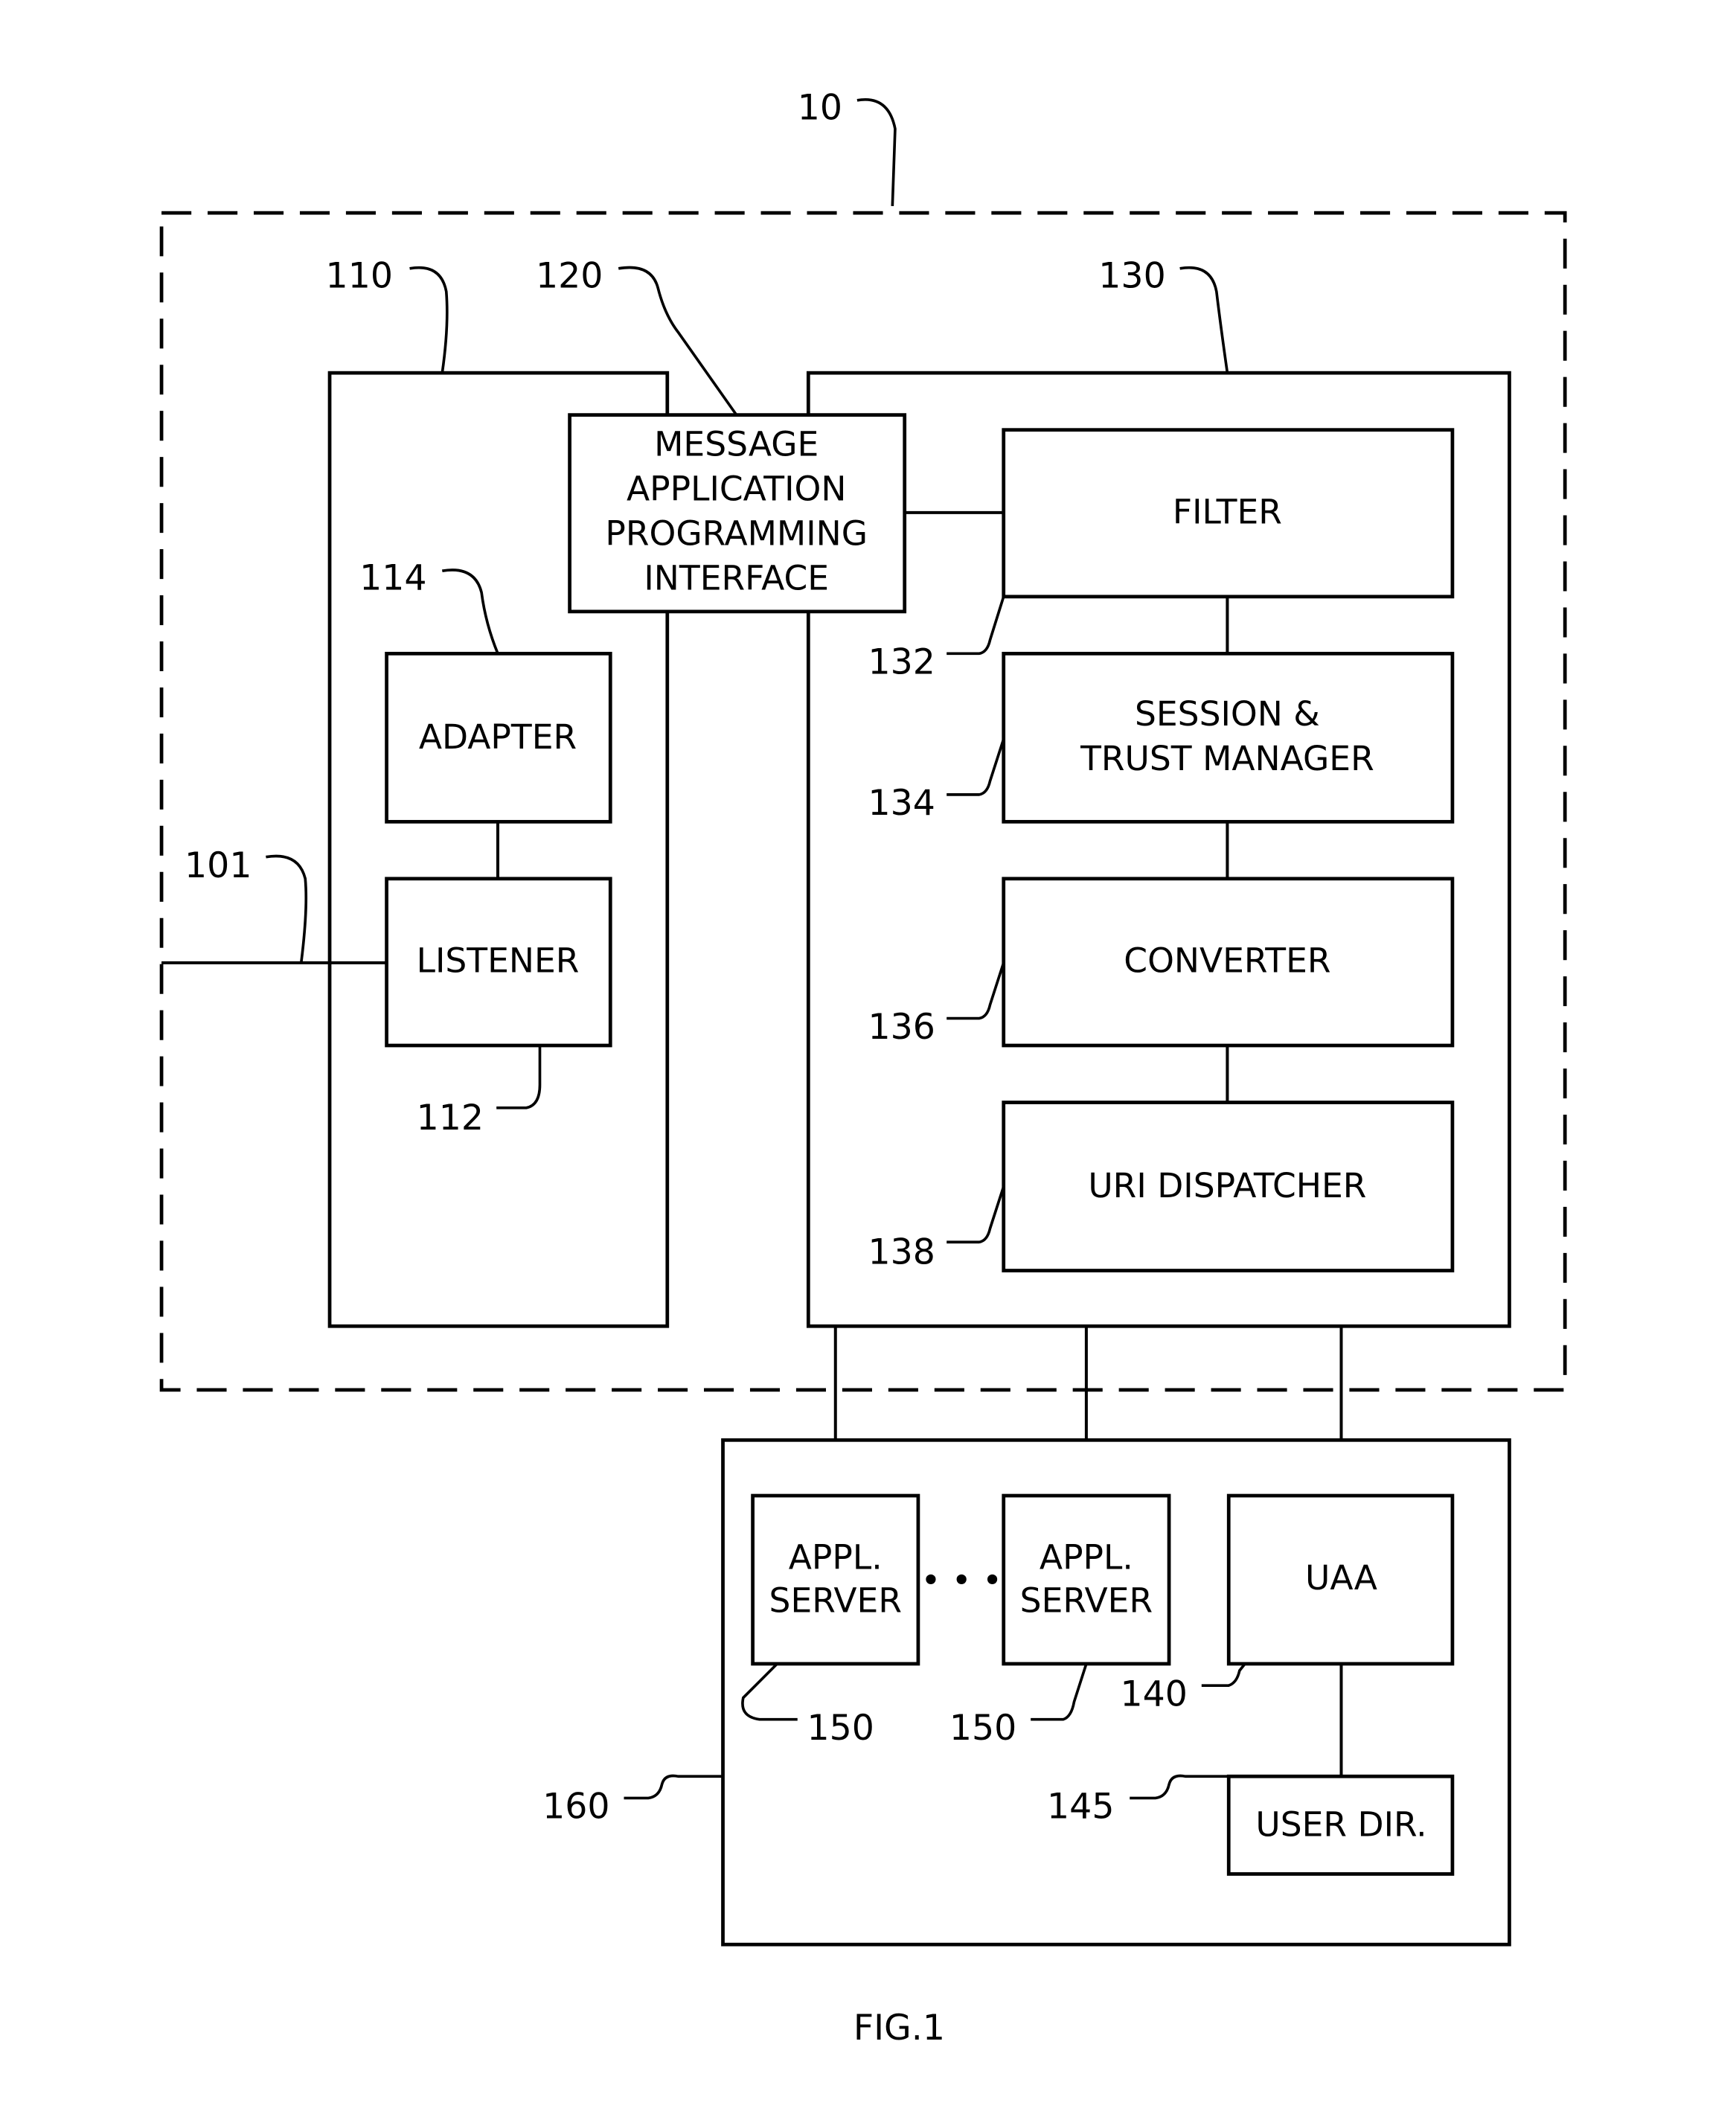 The height and width of the screenshot is (2114, 1736). I want to click on message-api-line-2: APPLICATION, so click(737, 489).